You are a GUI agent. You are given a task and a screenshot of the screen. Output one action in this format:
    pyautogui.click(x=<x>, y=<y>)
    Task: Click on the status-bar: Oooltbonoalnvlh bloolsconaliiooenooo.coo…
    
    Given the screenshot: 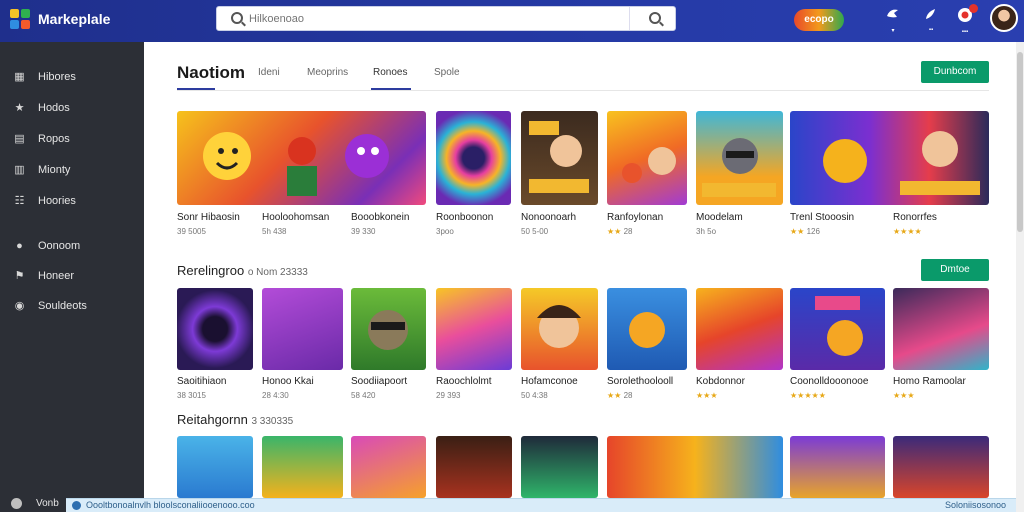 What is the action you would take?
    pyautogui.click(x=541, y=505)
    